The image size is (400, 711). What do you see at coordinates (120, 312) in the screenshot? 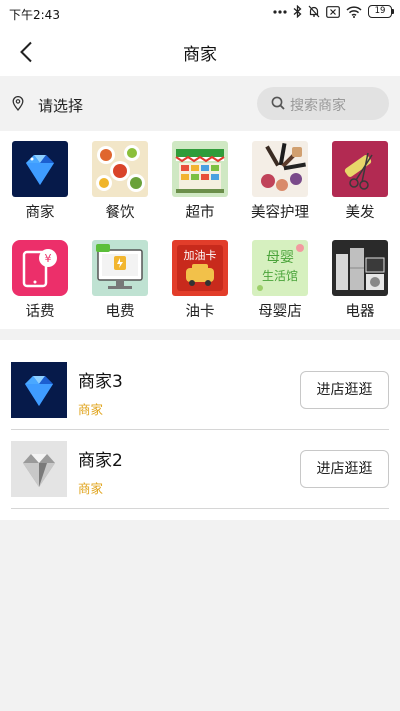
I see `category-label: 电费` at bounding box center [120, 312].